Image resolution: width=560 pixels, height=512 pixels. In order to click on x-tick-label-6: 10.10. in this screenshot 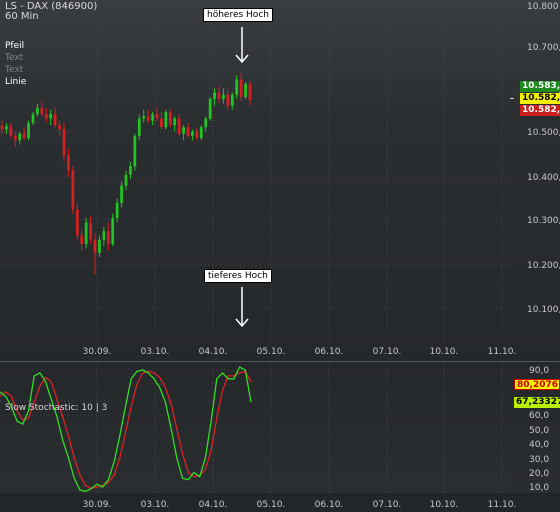, I will do `click(444, 352)`.